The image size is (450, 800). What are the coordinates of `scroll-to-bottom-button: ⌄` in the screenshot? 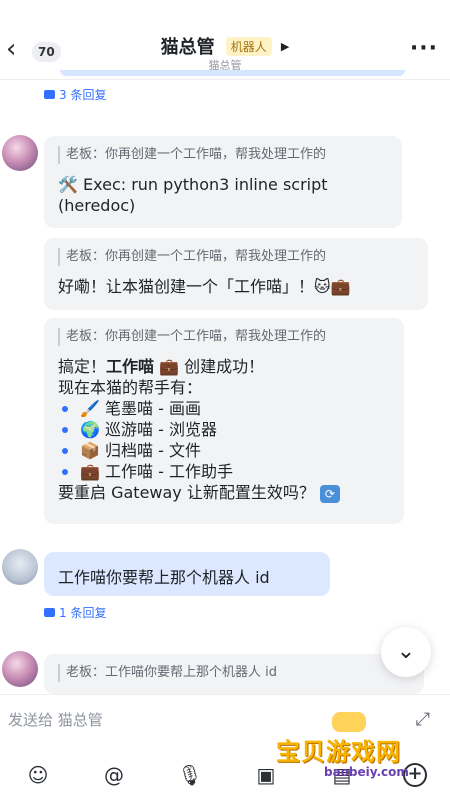 It's located at (406, 652).